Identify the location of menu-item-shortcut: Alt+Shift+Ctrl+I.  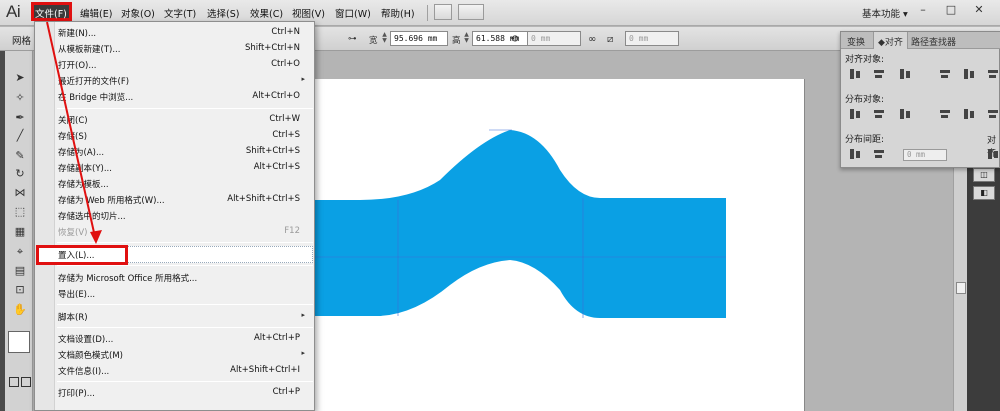
(265, 370).